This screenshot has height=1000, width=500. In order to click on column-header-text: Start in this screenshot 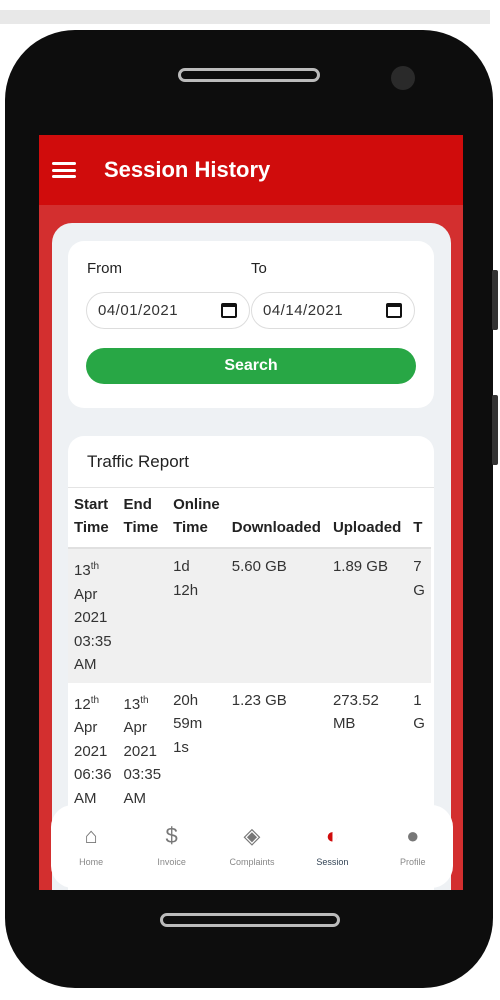, I will do `click(91, 504)`.